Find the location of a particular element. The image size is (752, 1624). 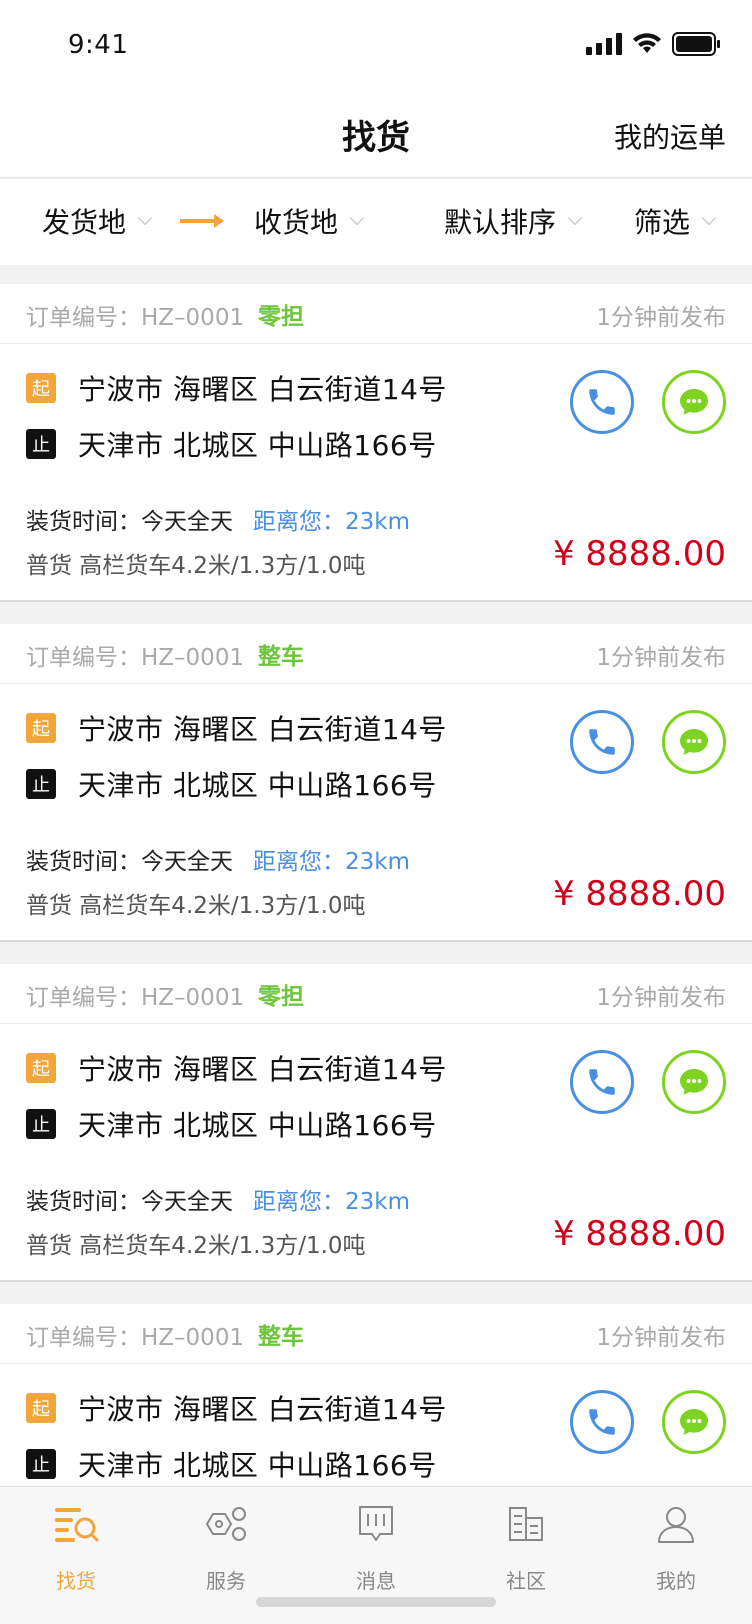

message-icon is located at coordinates (376, 1523).